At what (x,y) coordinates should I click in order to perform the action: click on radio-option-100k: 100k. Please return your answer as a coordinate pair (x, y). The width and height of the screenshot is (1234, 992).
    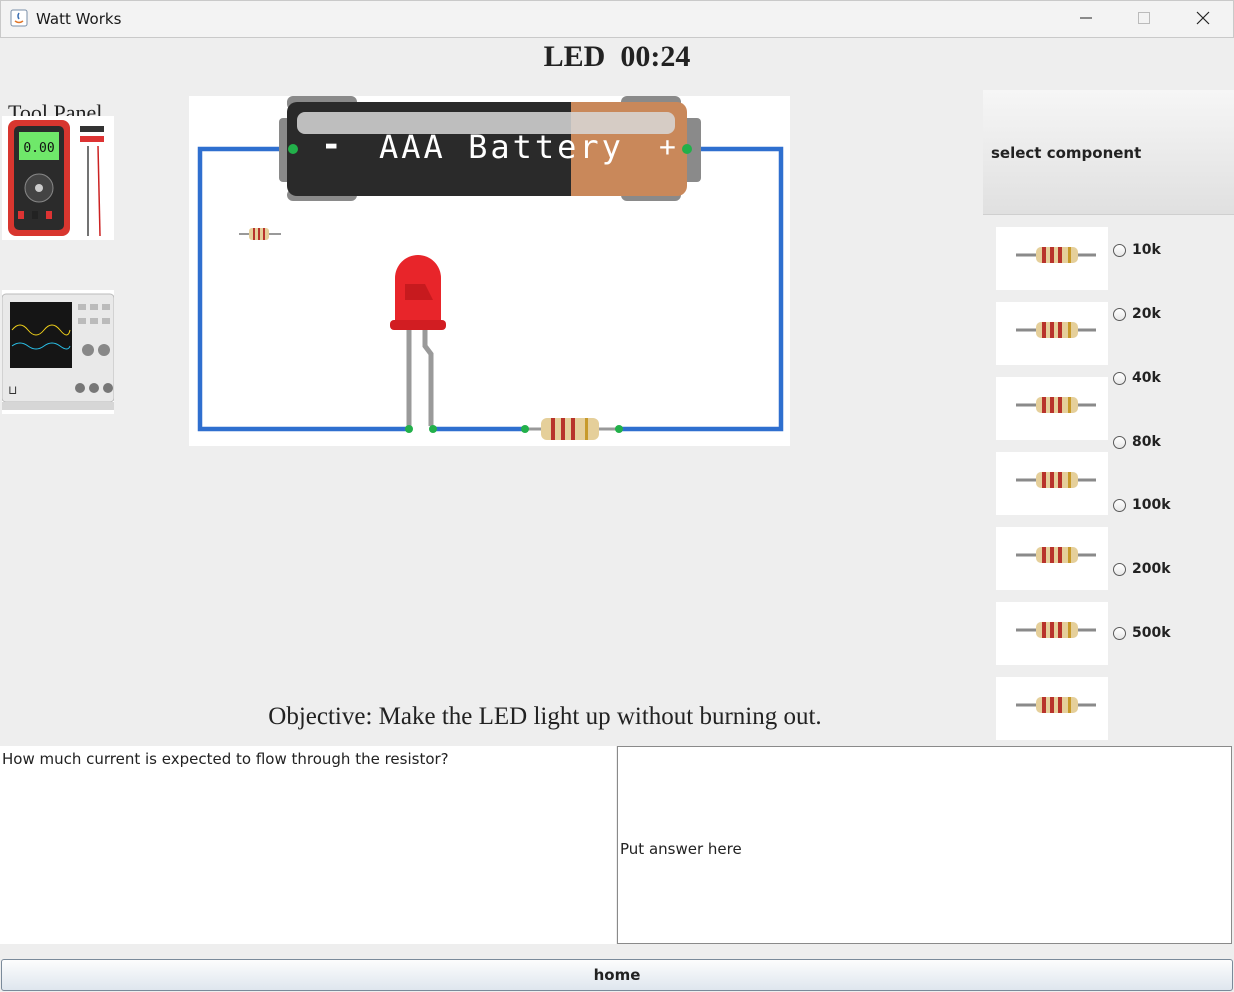
    Looking at the image, I should click on (1142, 505).